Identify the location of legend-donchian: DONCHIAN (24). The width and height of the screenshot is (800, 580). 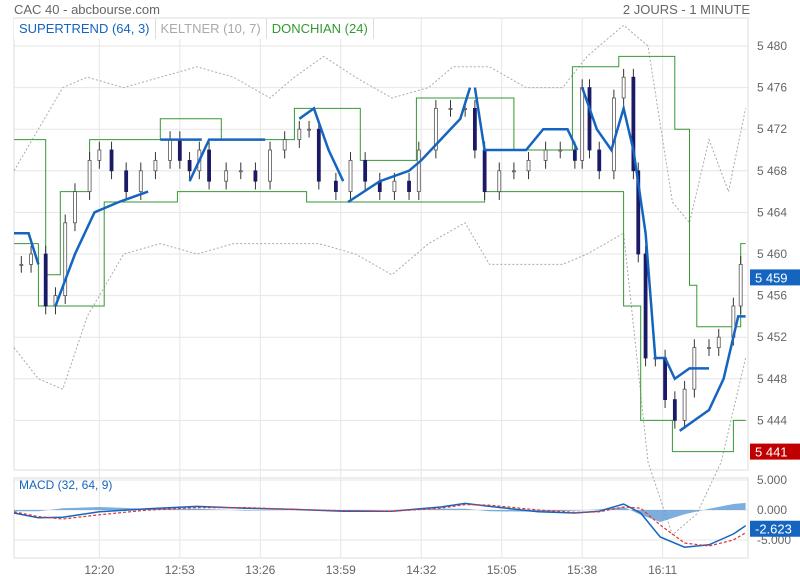
(320, 29).